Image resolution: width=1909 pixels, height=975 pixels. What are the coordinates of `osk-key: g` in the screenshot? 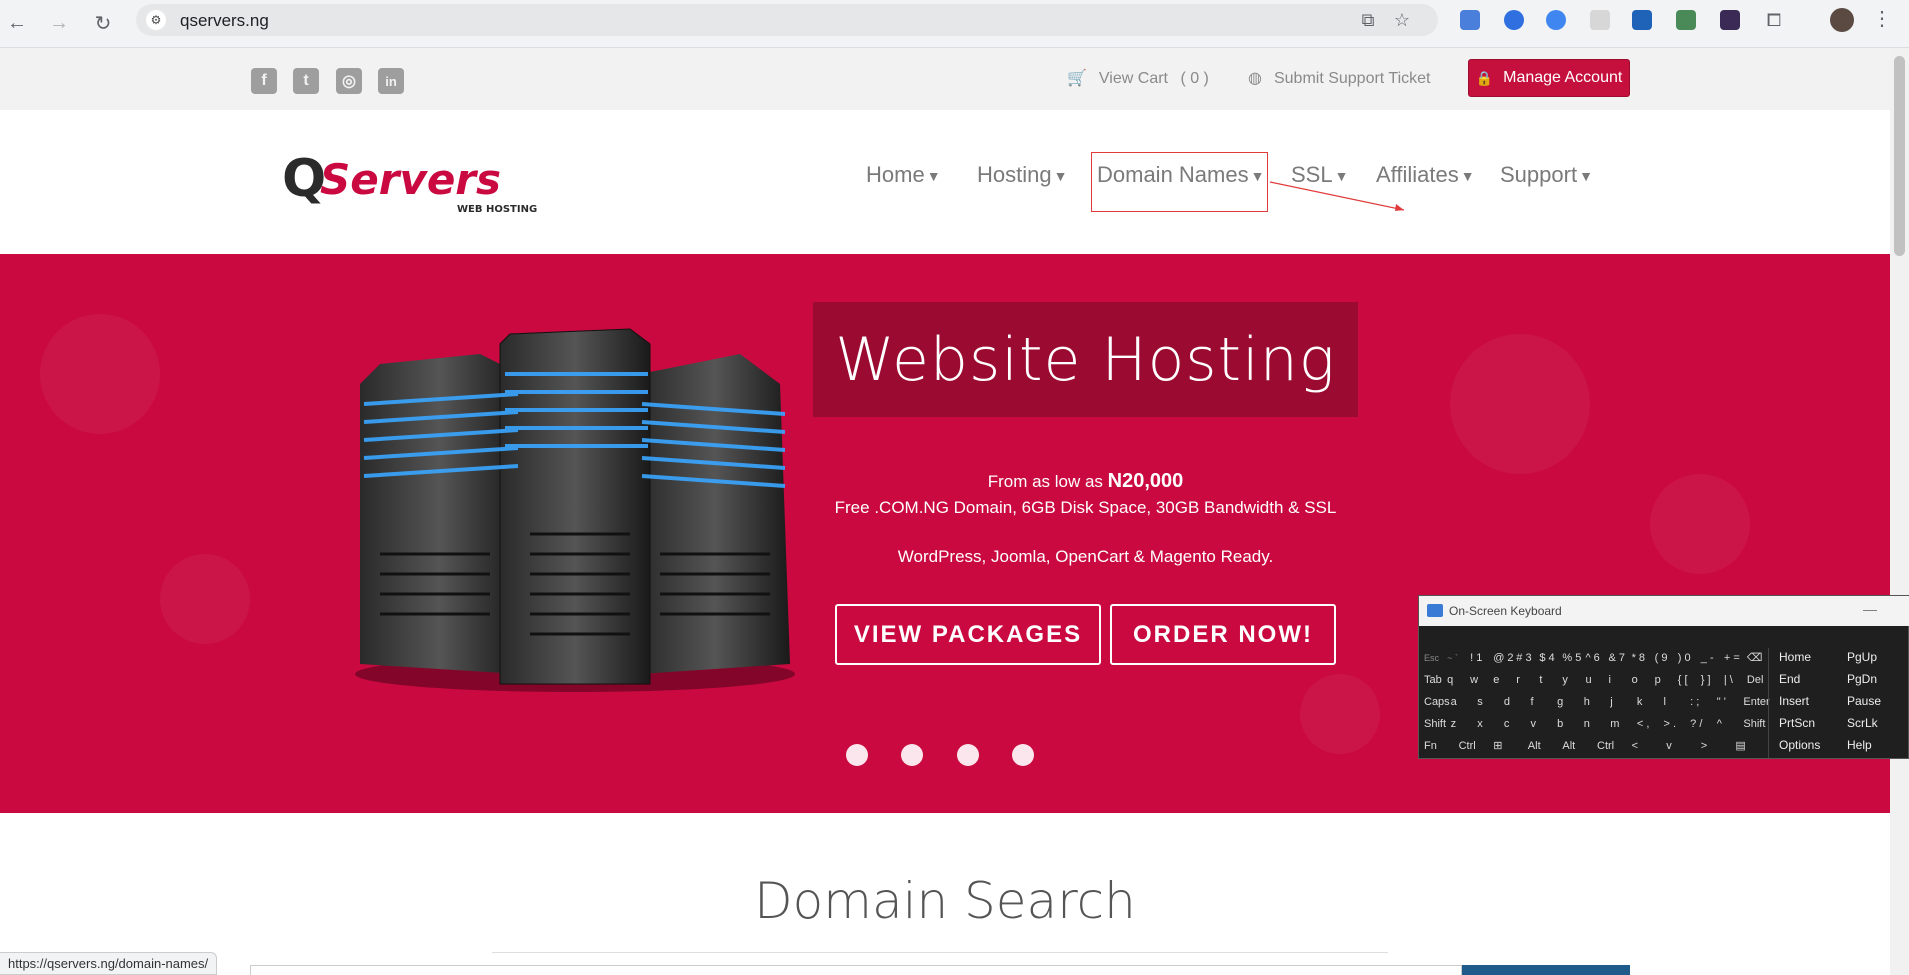 It's located at (1558, 702).